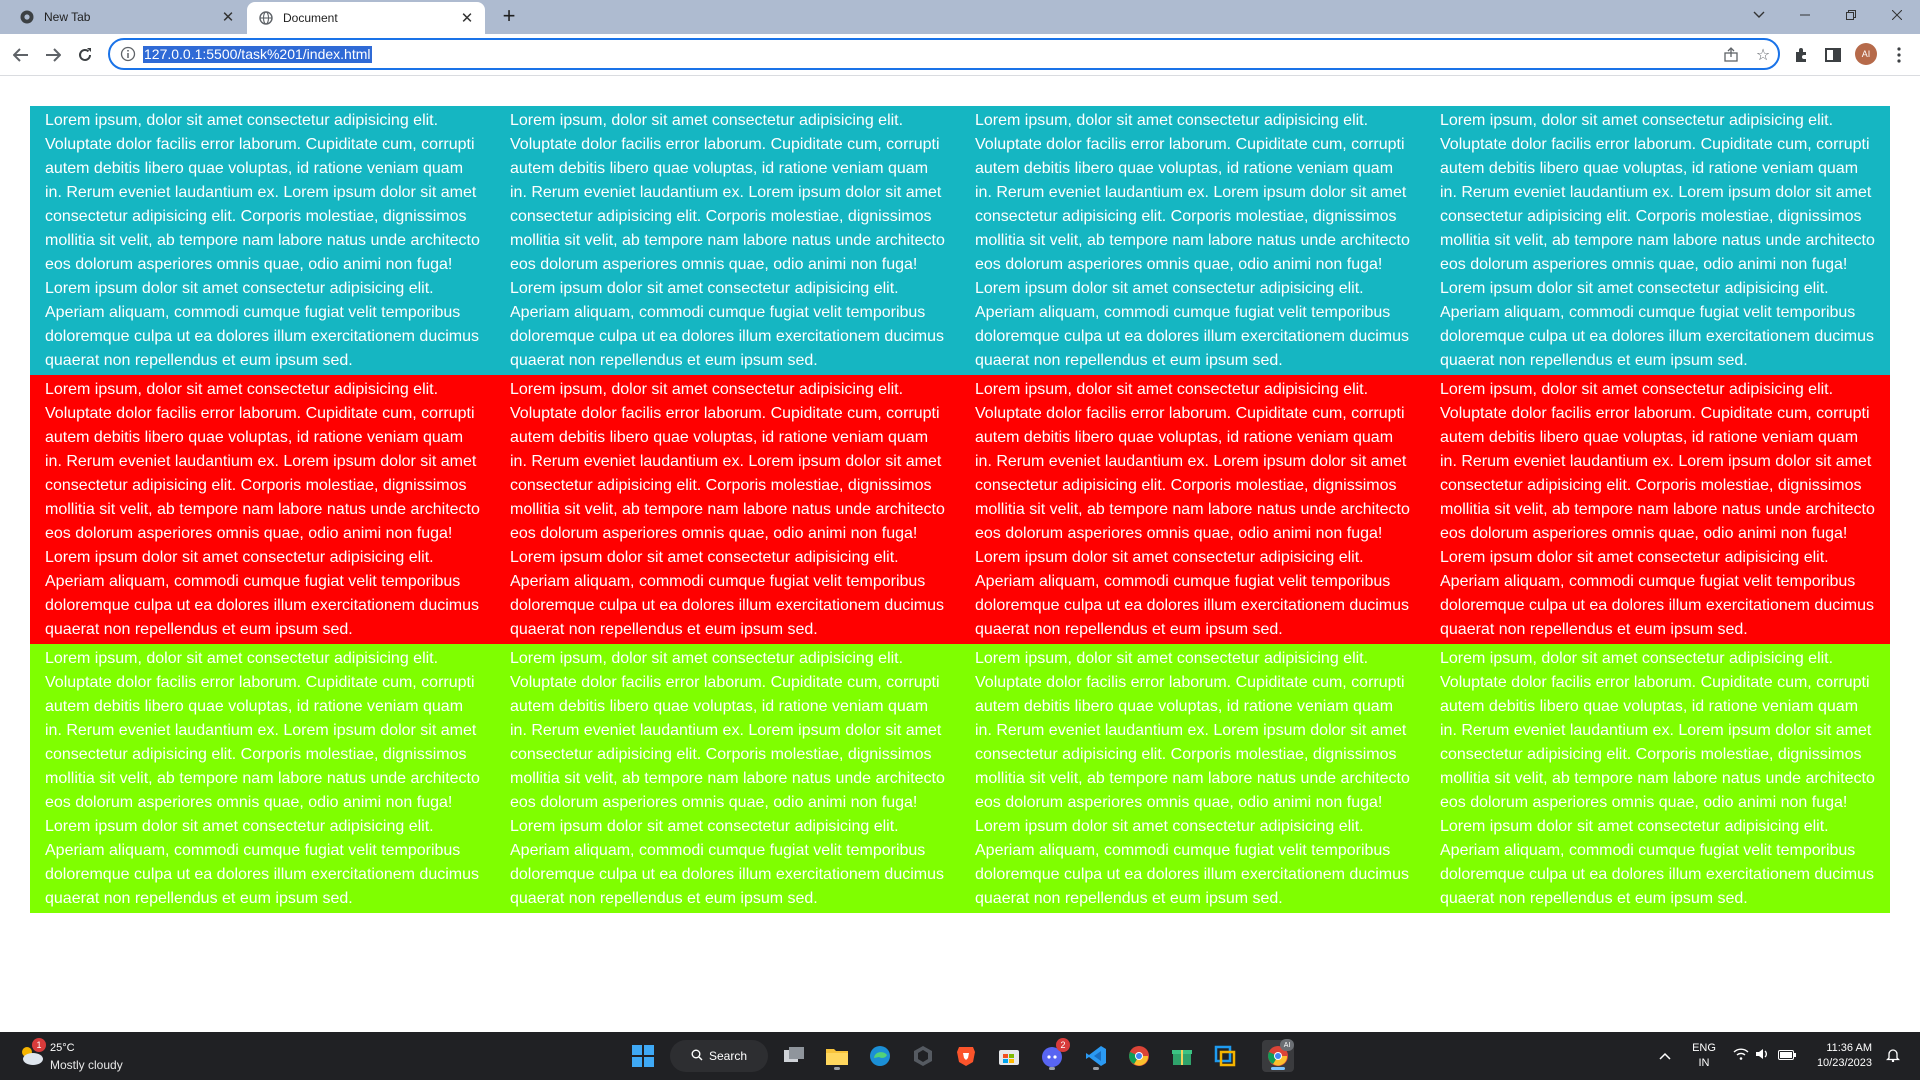 This screenshot has width=1920, height=1080. I want to click on edge-browser-icon, so click(880, 1056).